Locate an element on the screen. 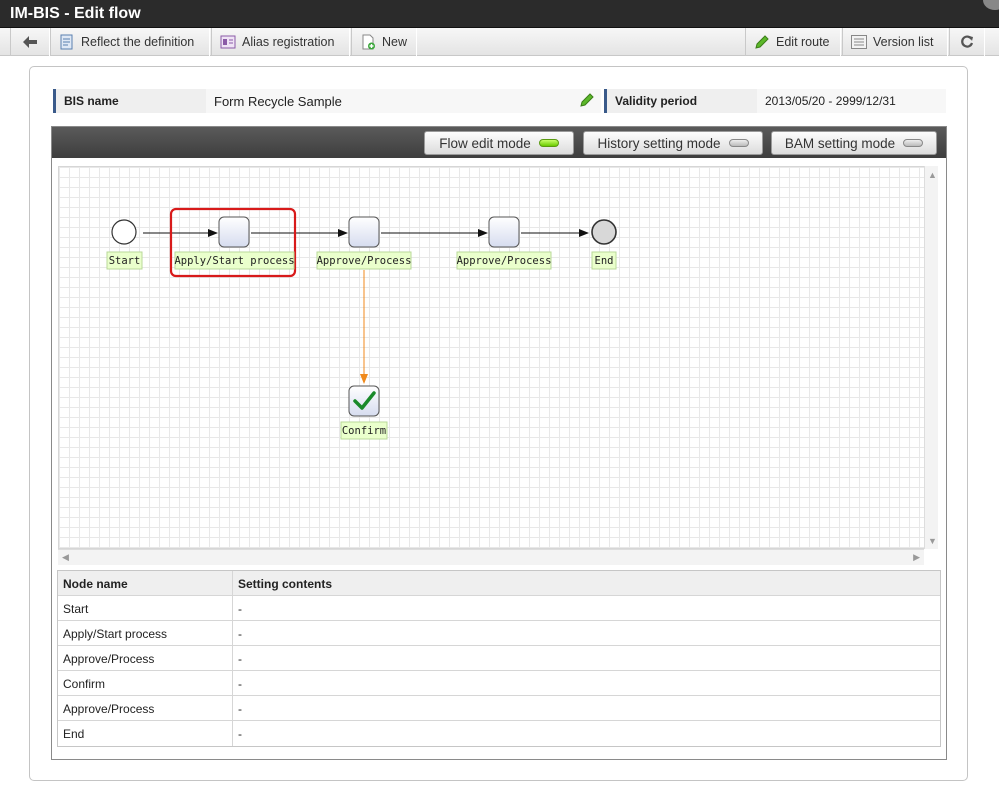 The height and width of the screenshot is (812, 999). flow-edit-mode-label: Flow edit mode is located at coordinates (485, 143).